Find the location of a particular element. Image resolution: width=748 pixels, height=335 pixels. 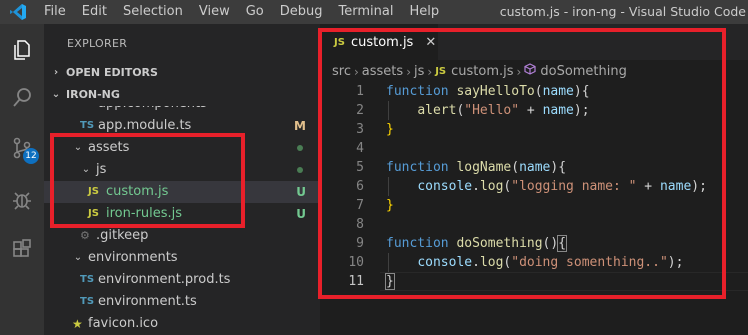

project-label: IRON-NG is located at coordinates (93, 94).